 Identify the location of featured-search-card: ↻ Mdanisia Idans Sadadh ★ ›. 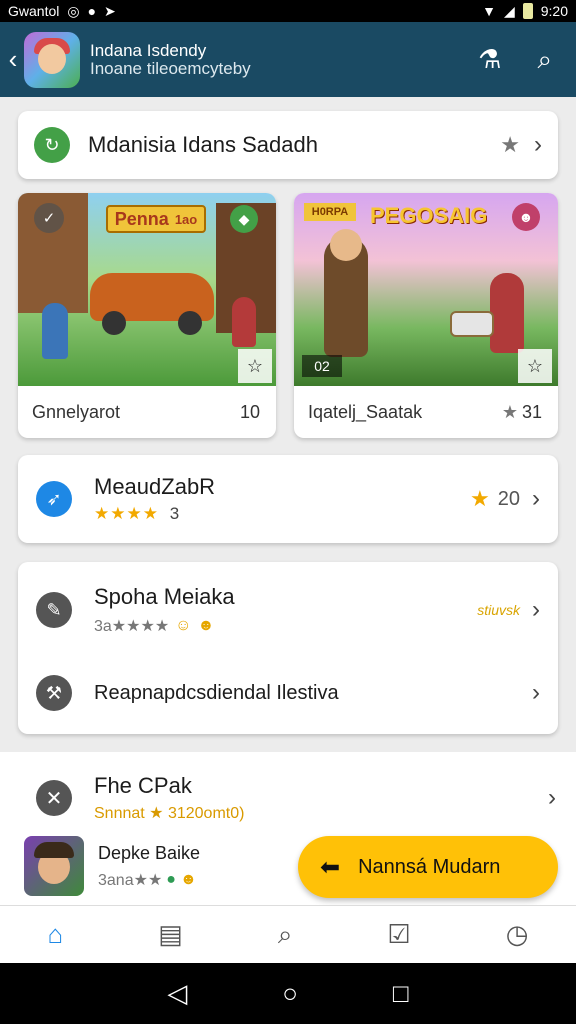
(288, 145).